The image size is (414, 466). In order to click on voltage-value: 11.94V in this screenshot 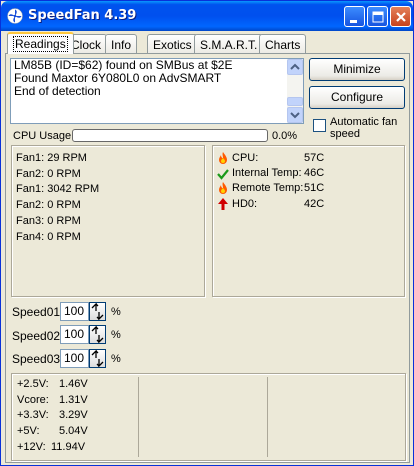, I will do `click(68, 447)`.